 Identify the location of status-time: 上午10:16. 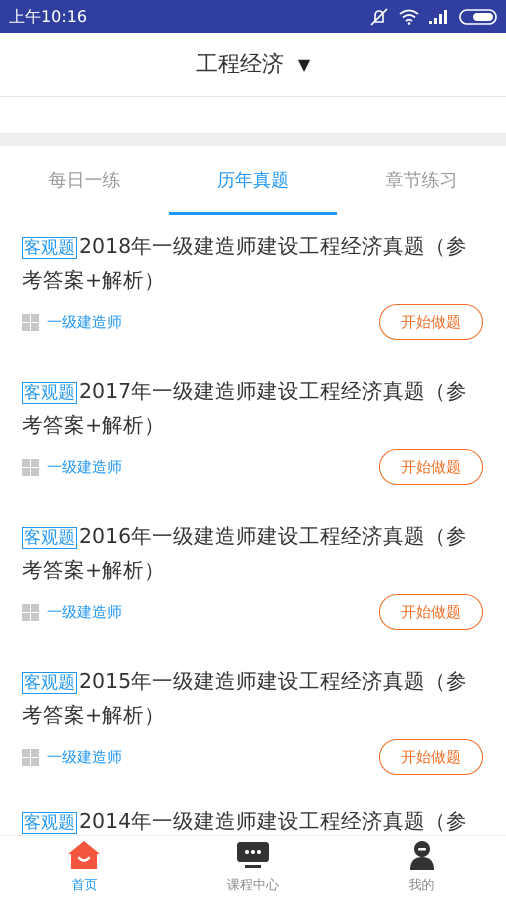
(48, 17).